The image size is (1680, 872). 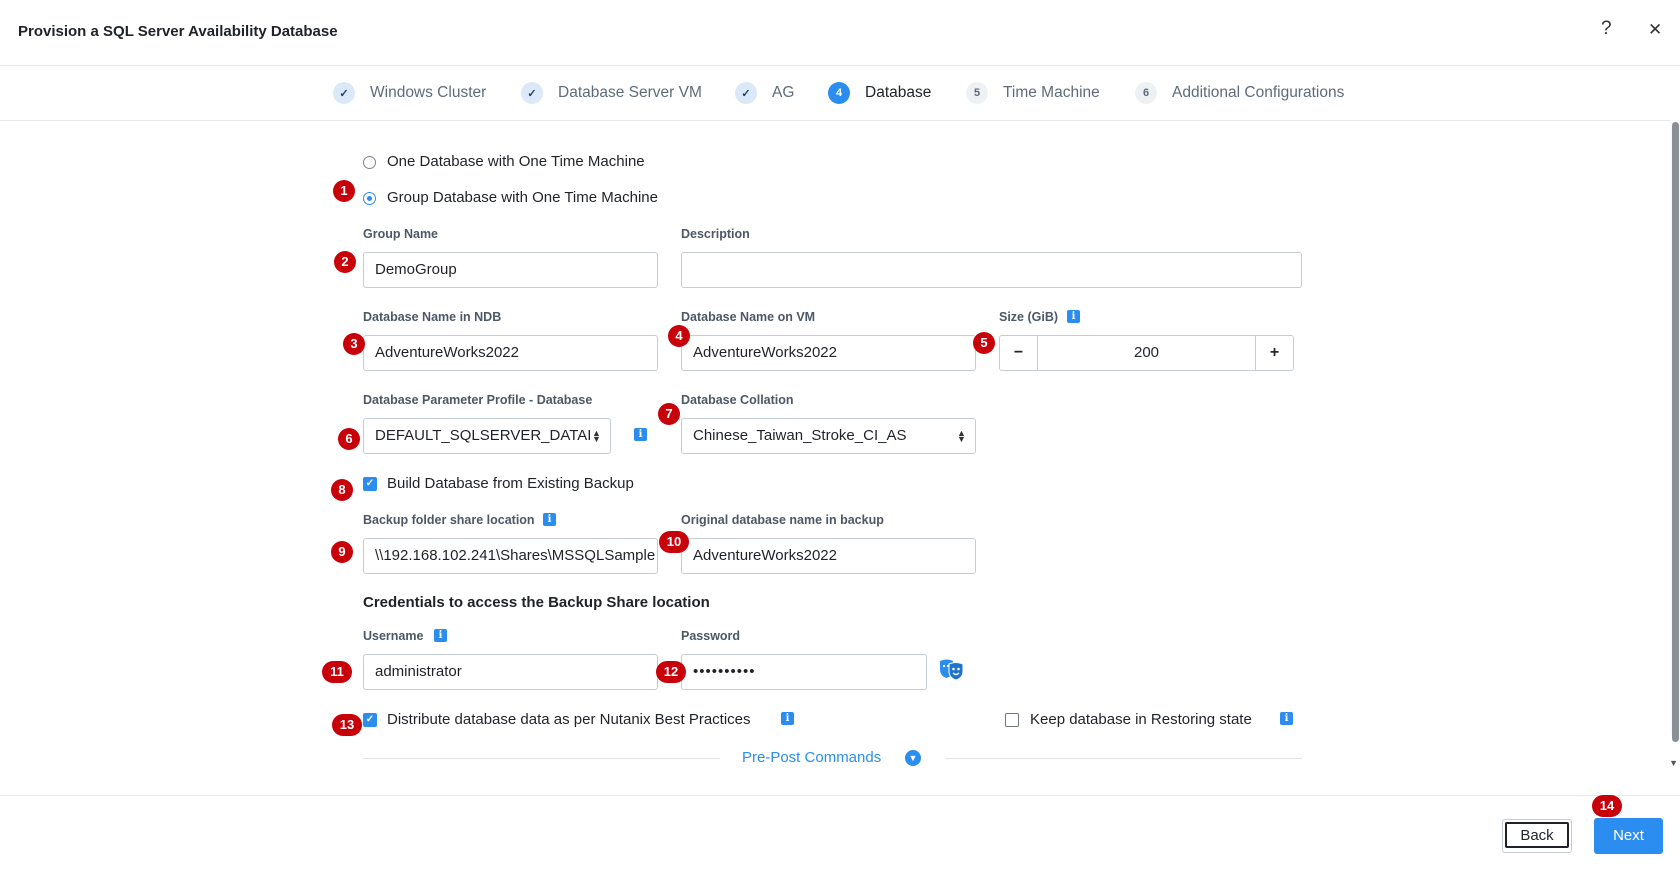 I want to click on annotation-badge: 8, so click(x=342, y=490).